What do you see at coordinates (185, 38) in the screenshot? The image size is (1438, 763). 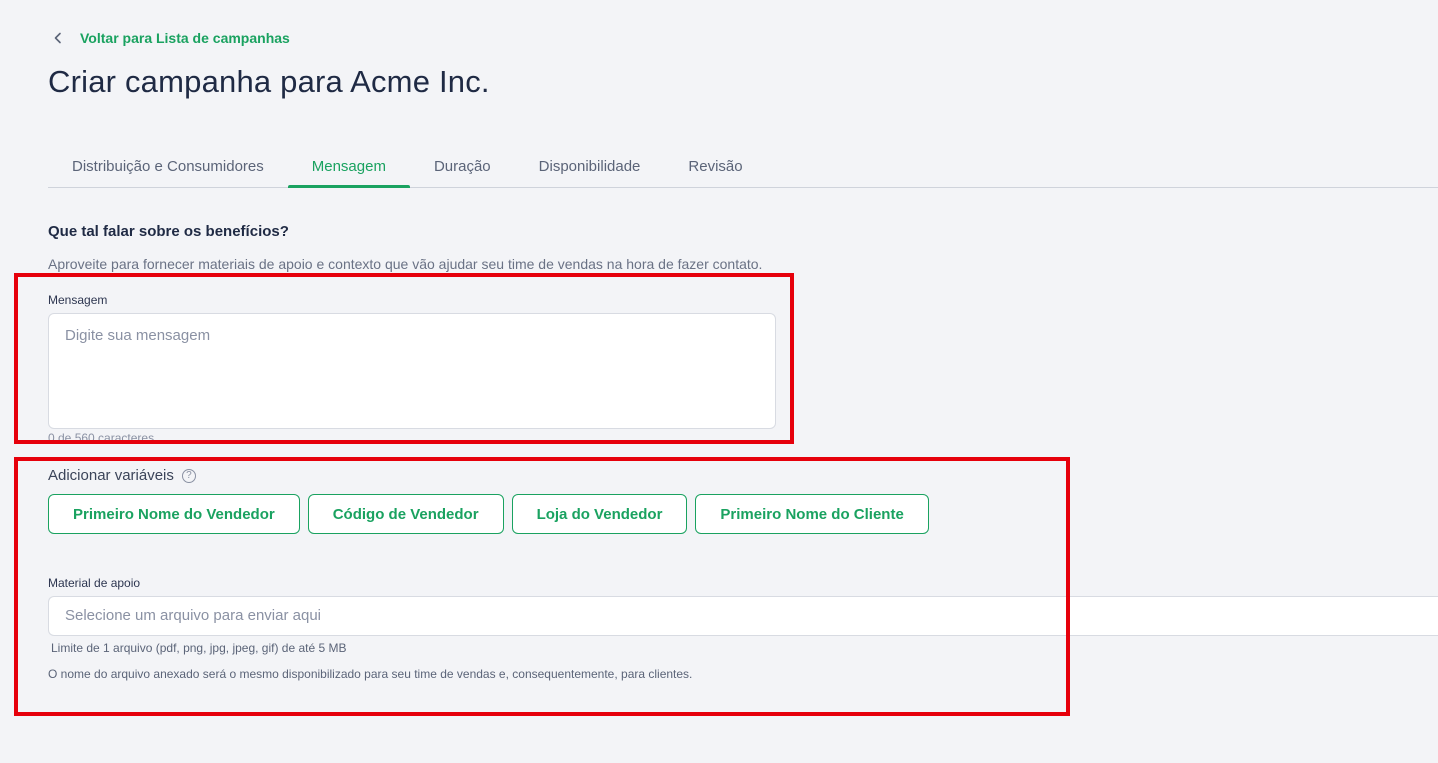 I see `back-link-label: Voltar para Lista de campanhas` at bounding box center [185, 38].